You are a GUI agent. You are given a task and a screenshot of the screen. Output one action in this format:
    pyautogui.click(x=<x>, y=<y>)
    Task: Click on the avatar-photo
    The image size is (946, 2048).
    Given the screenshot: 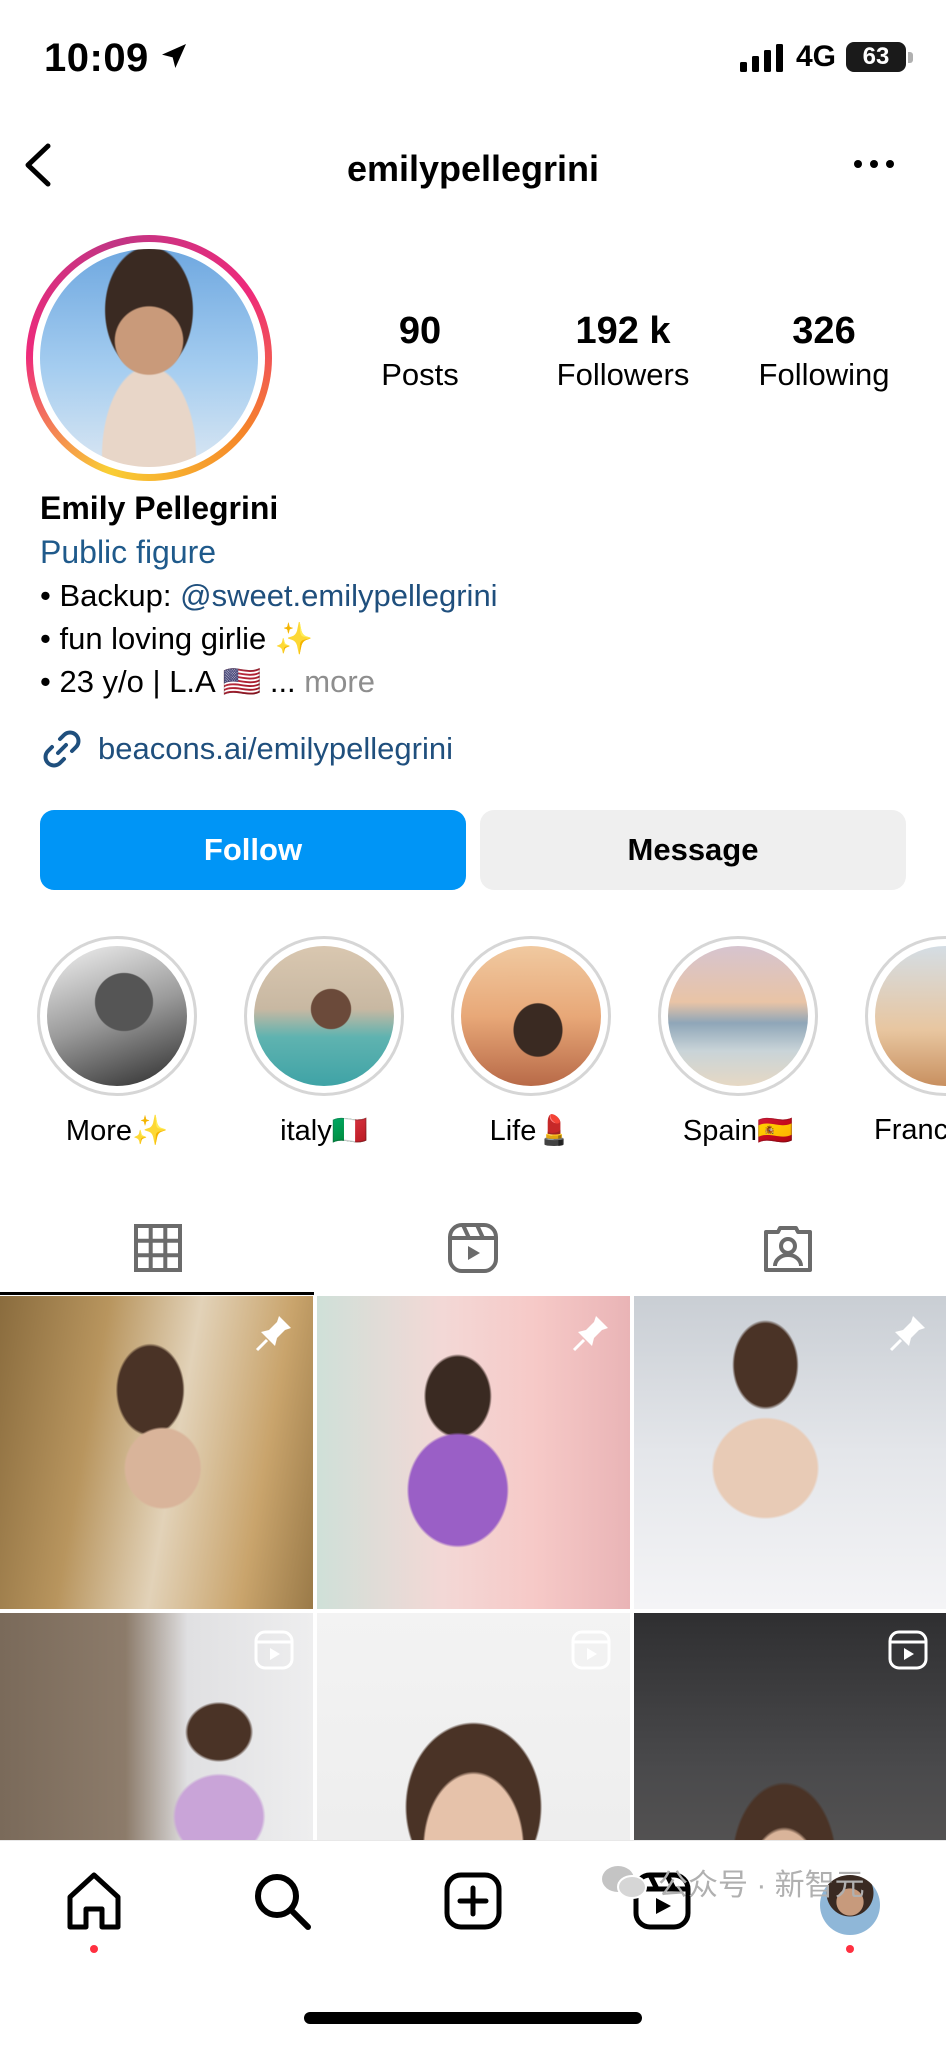 What is the action you would take?
    pyautogui.click(x=149, y=358)
    